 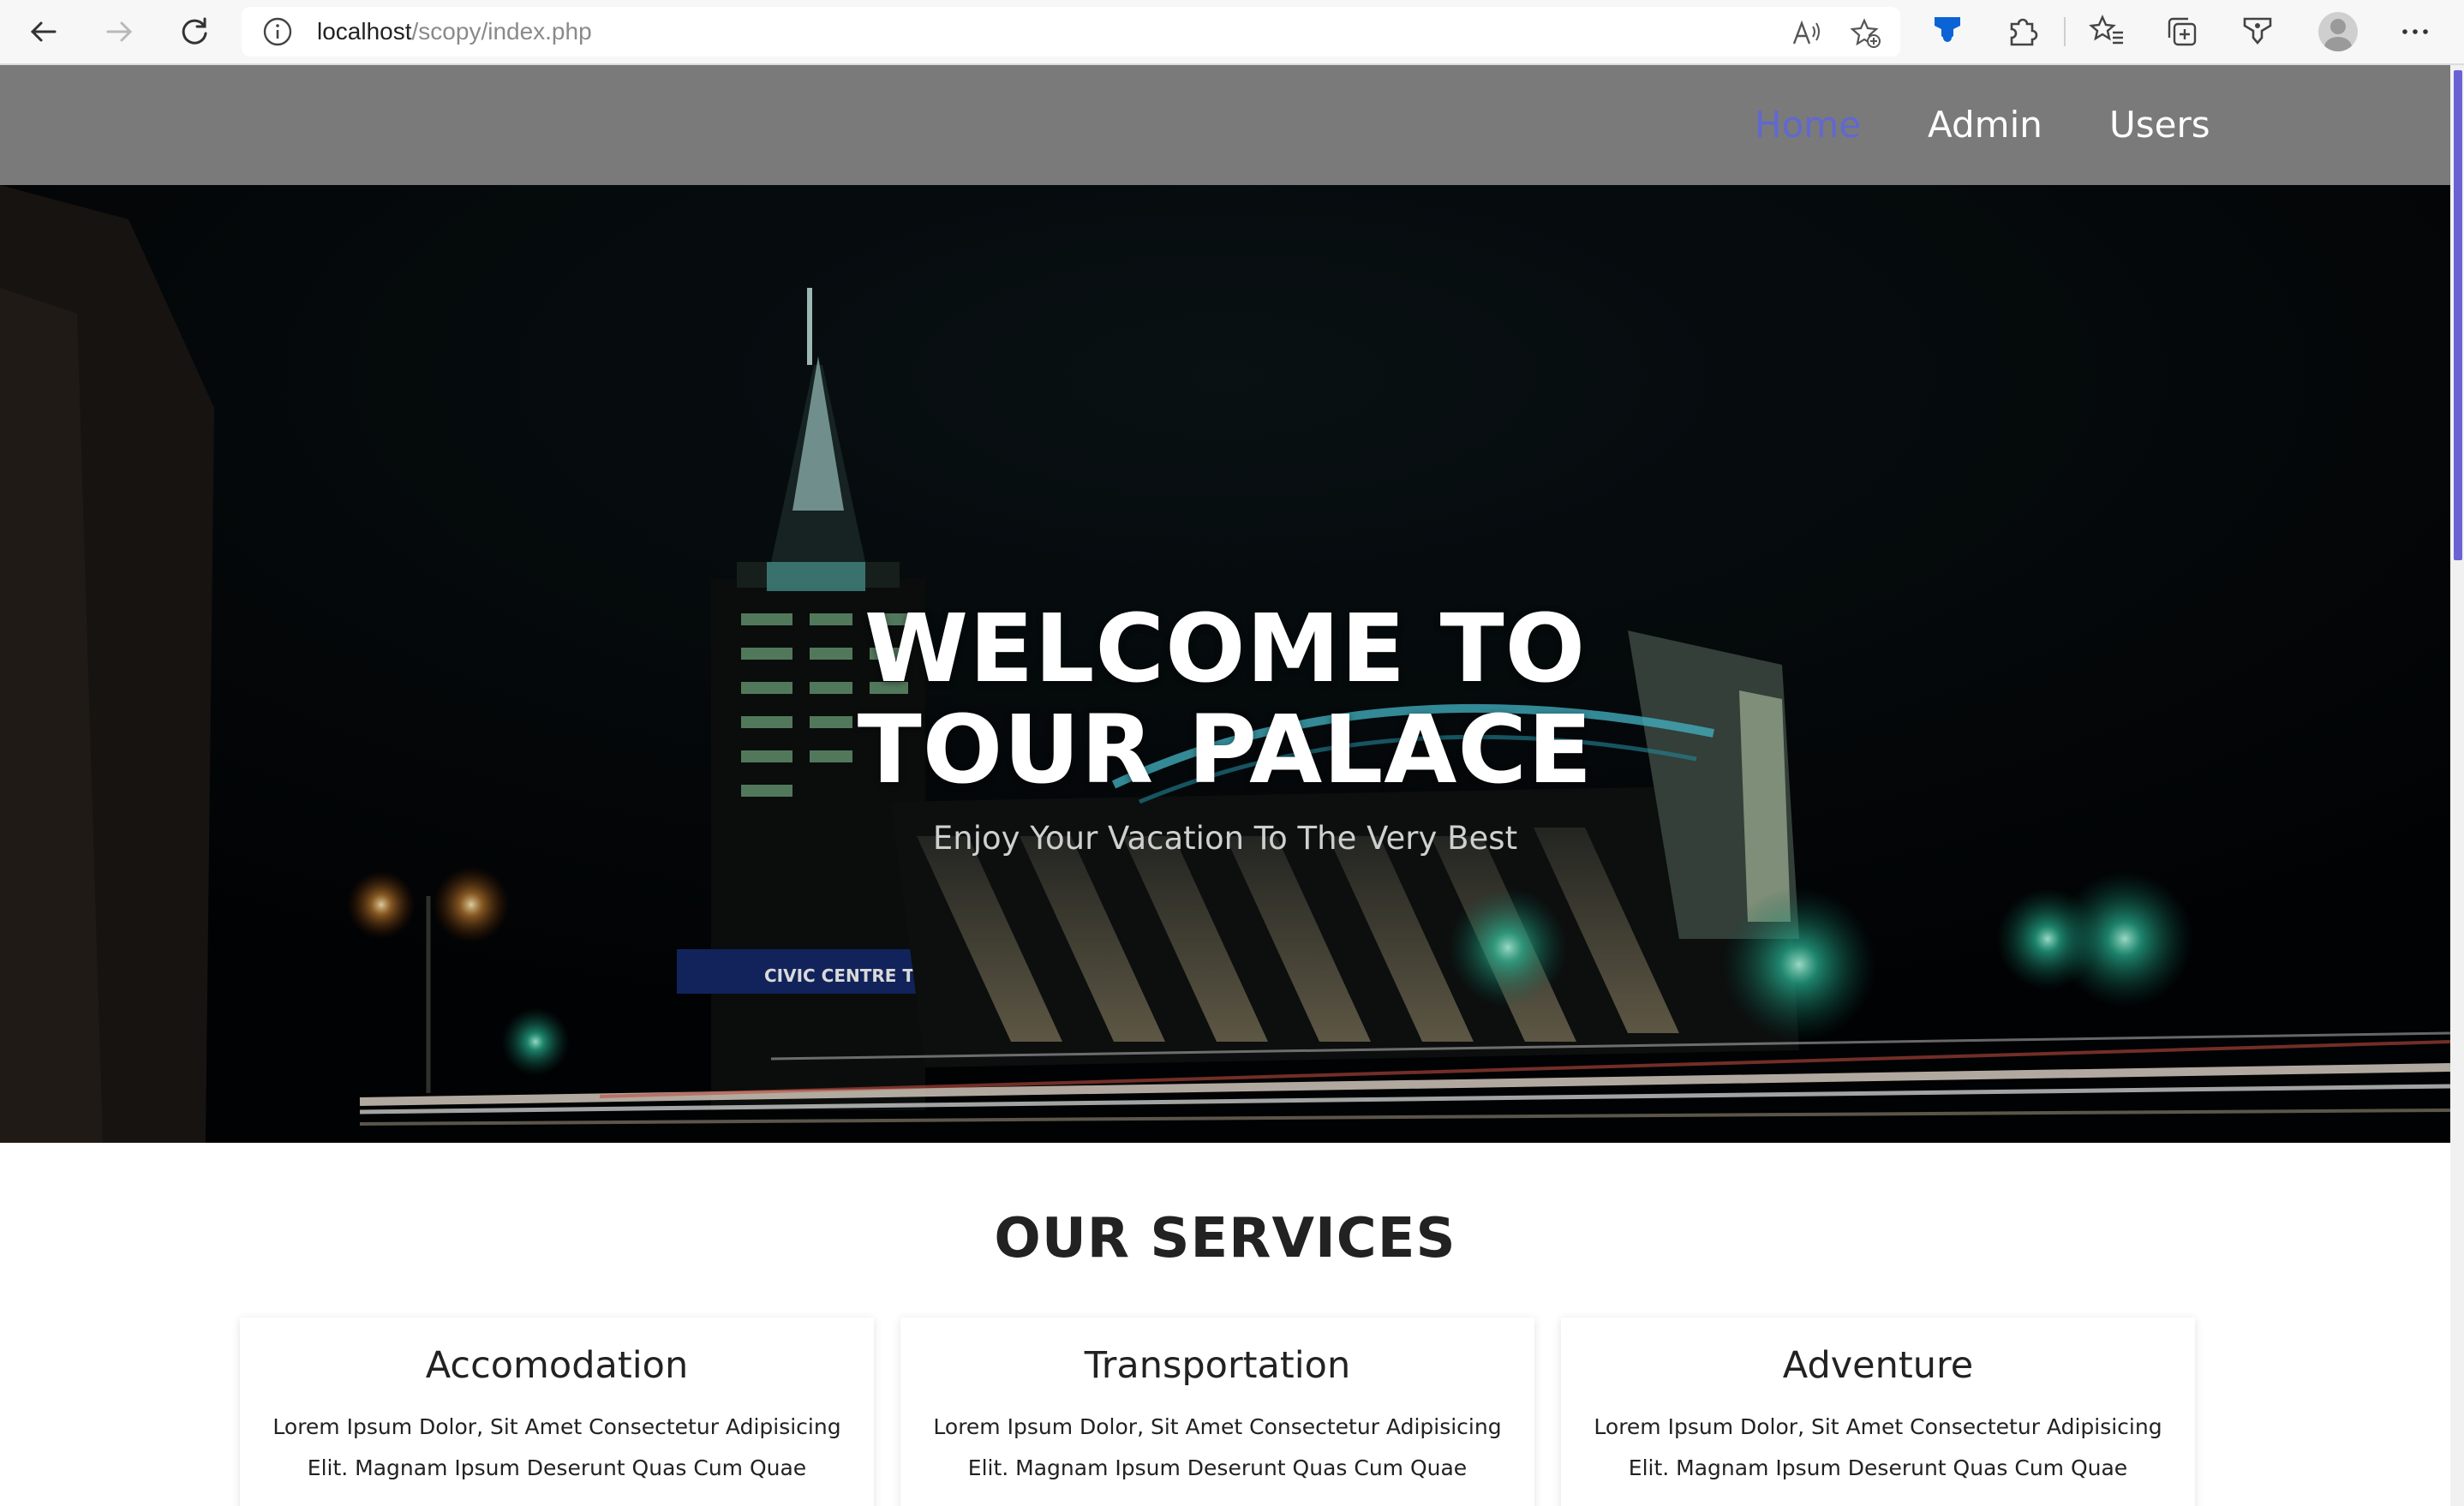 What do you see at coordinates (119, 32) in the screenshot?
I see `forward-icon` at bounding box center [119, 32].